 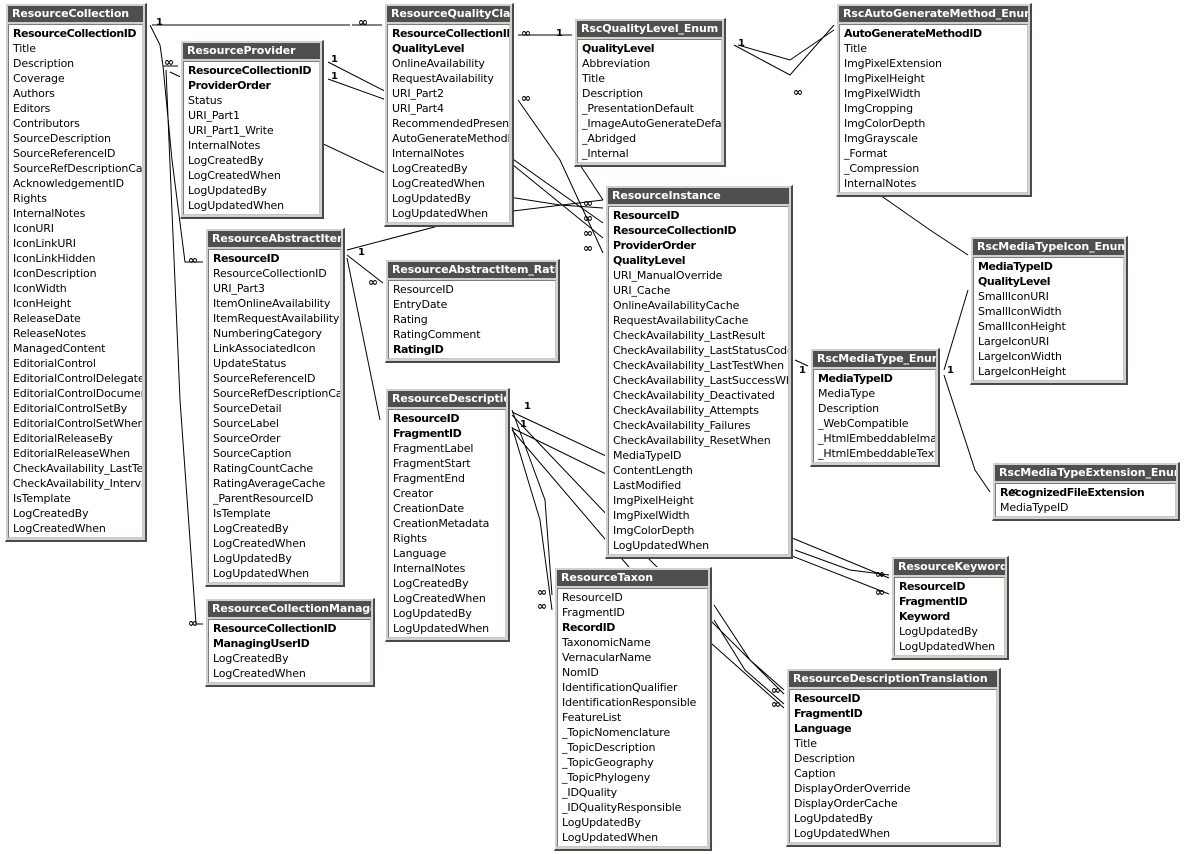 What do you see at coordinates (251, 51) in the screenshot?
I see `entity-title: ResourceProvider` at bounding box center [251, 51].